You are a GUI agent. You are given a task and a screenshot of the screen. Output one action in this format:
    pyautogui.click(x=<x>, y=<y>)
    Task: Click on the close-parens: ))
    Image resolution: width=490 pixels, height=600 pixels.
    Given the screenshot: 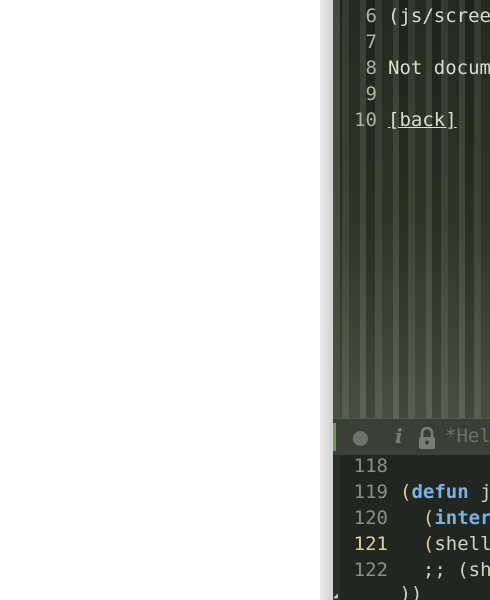 What is the action you would take?
    pyautogui.click(x=405, y=591)
    